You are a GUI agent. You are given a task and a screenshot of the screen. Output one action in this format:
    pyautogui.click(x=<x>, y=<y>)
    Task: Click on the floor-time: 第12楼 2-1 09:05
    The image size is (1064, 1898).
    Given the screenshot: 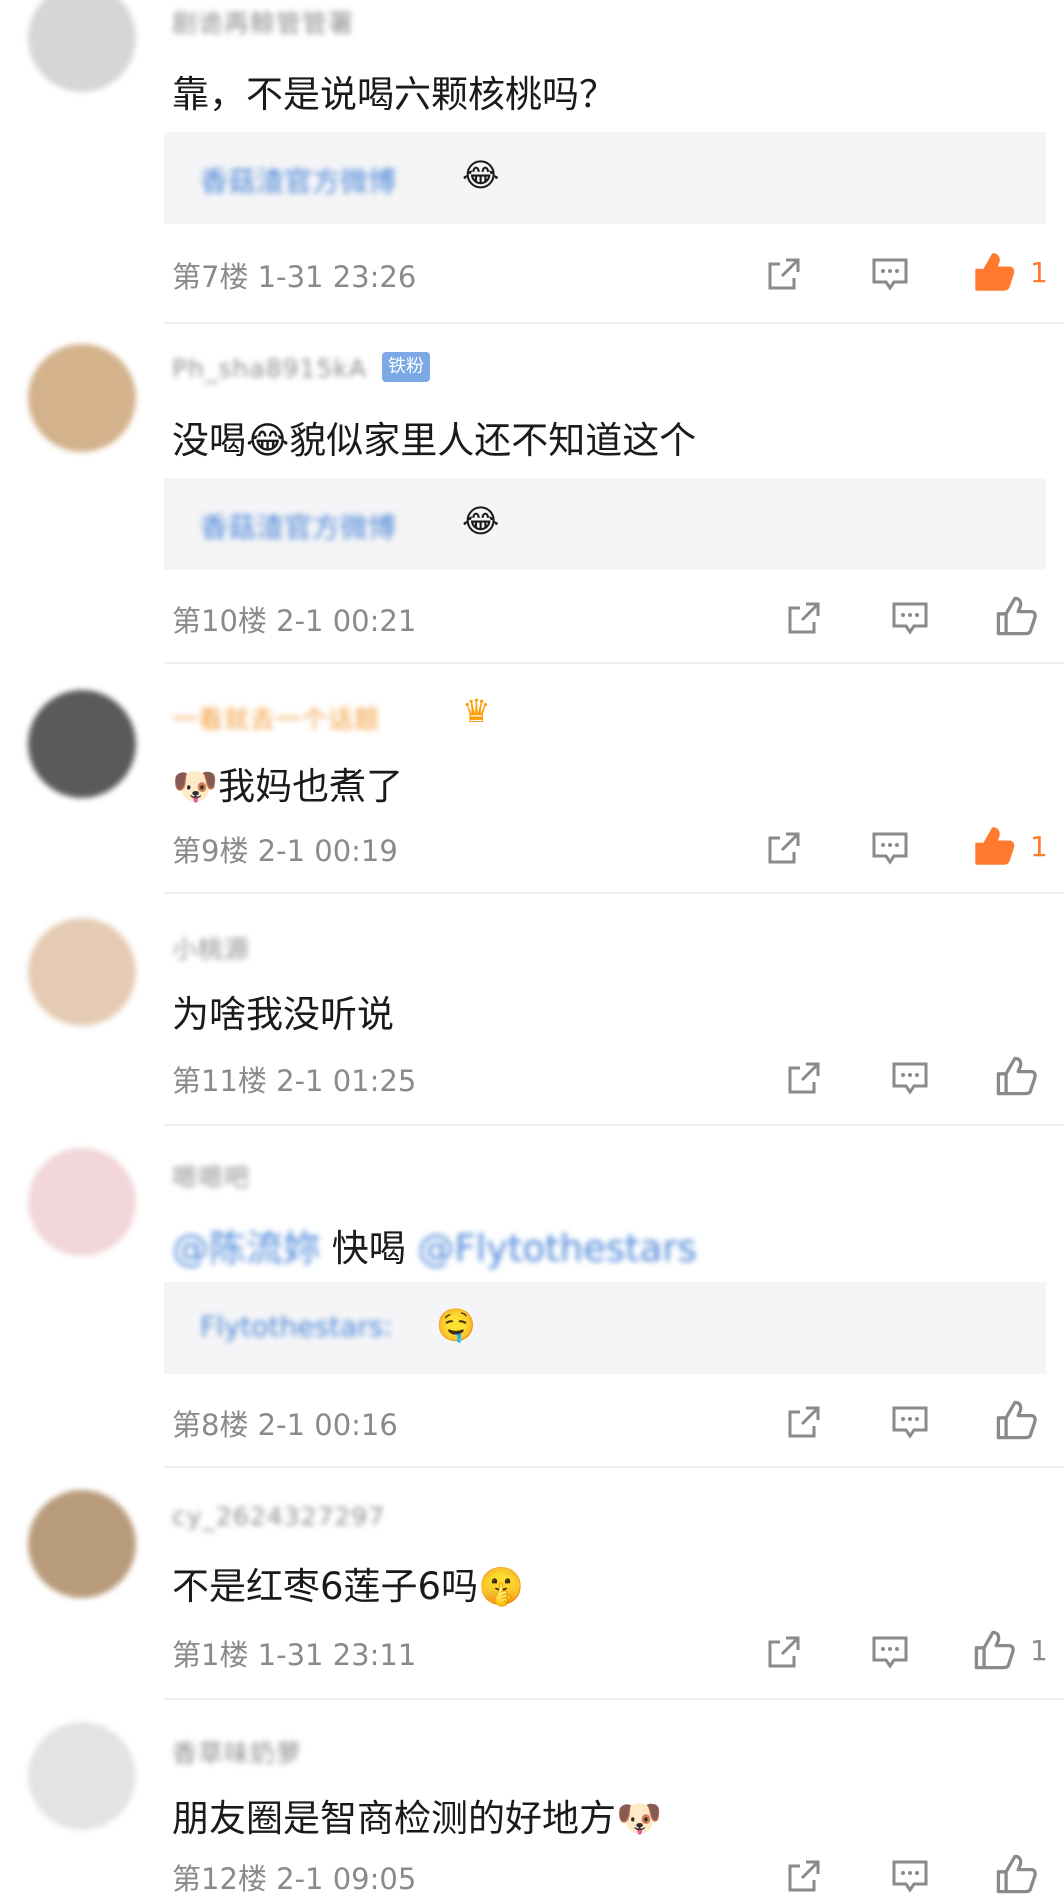 What is the action you would take?
    pyautogui.click(x=294, y=1877)
    